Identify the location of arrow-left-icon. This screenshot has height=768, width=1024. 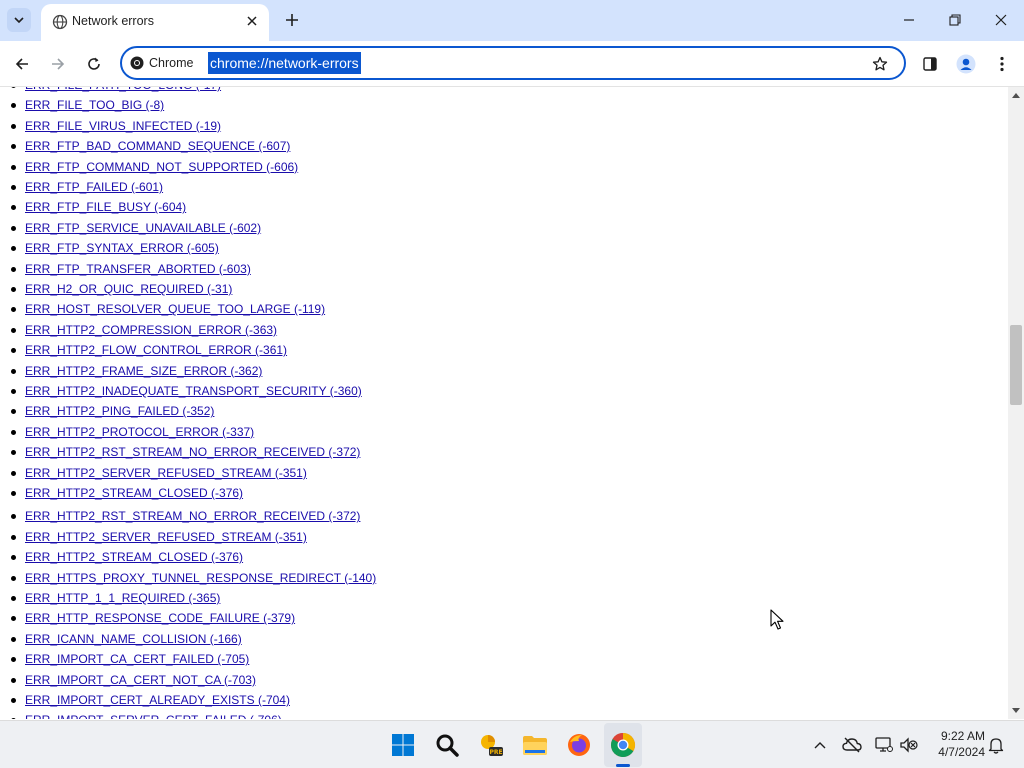
(21, 64).